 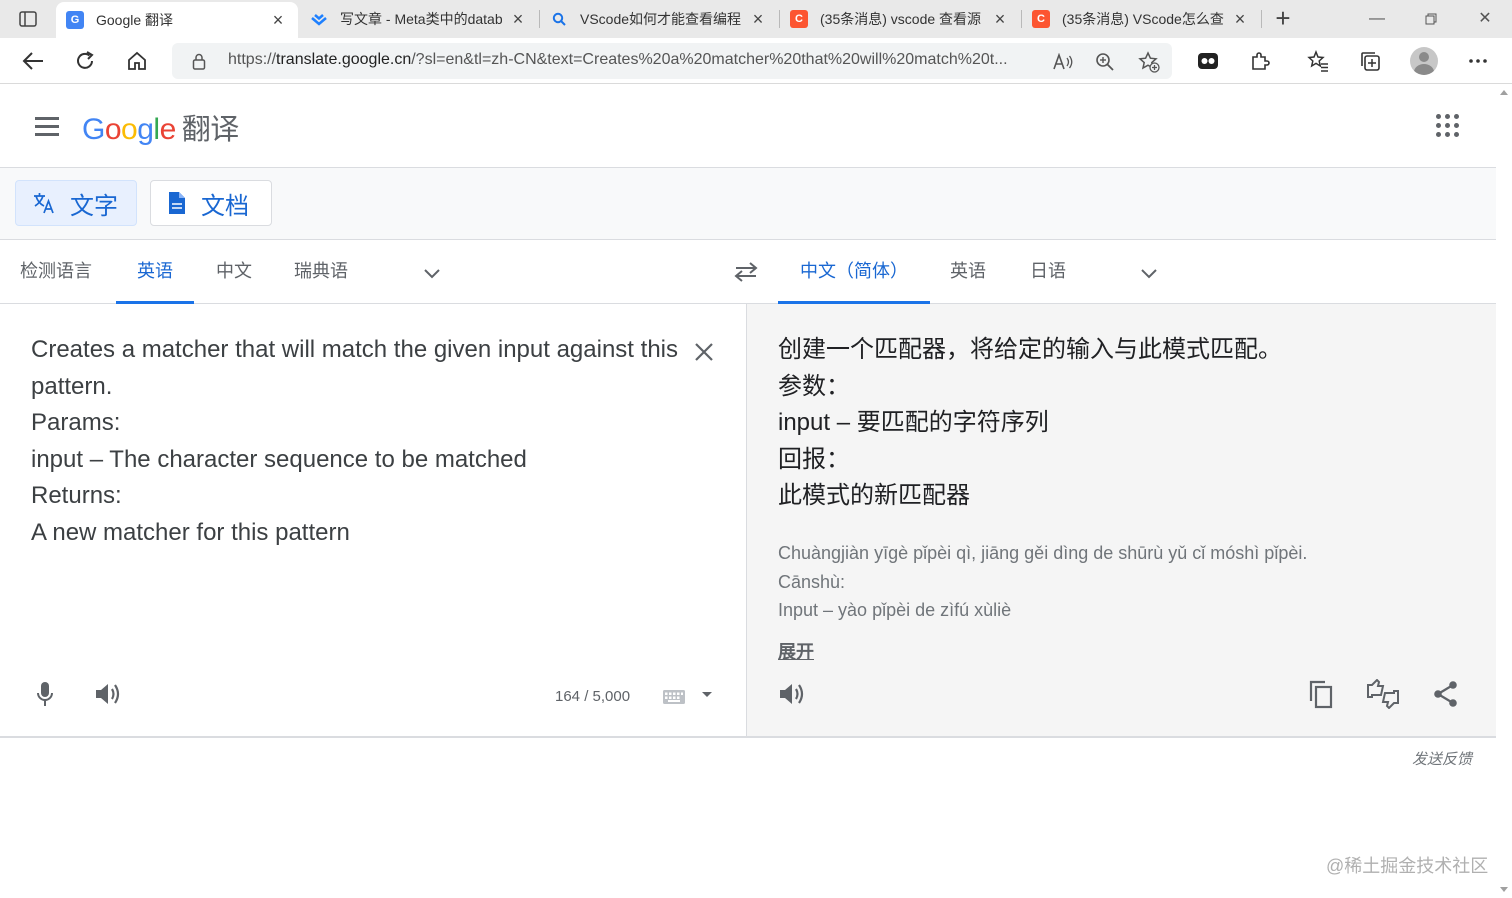 What do you see at coordinates (1442, 758) in the screenshot?
I see `send-feedback-link: 发送反馈` at bounding box center [1442, 758].